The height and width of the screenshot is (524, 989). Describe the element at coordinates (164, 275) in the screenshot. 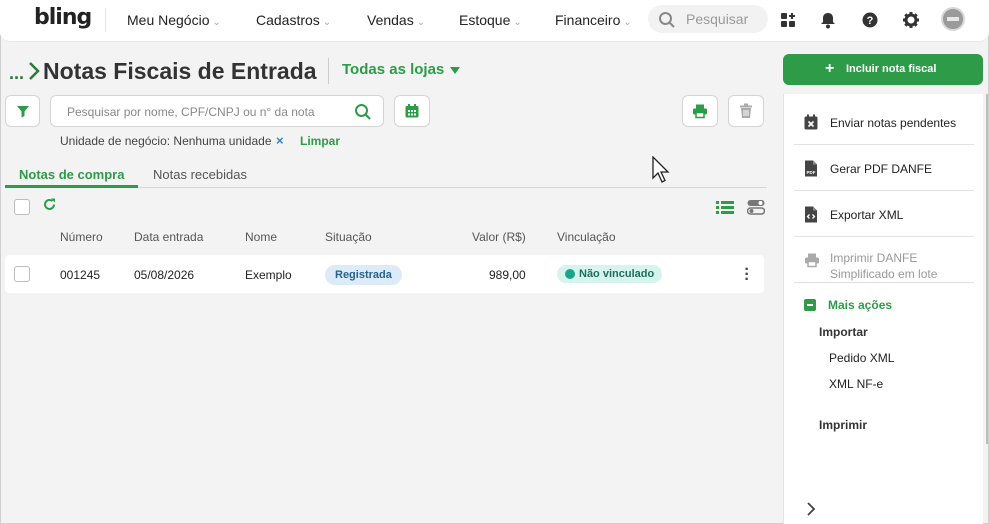

I see `cell-data-entrada: 05/08/2026` at that location.